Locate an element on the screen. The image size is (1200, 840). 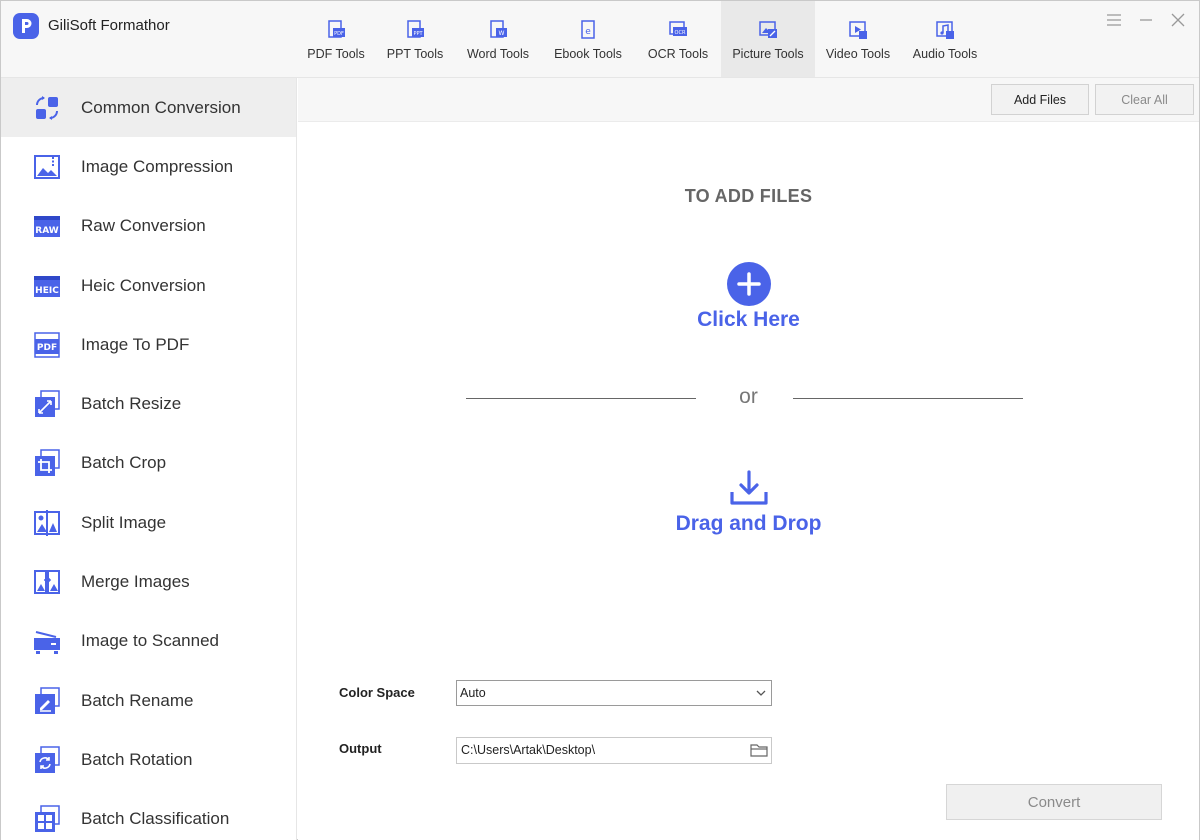
heic-icon: HEIC is located at coordinates (47, 286).